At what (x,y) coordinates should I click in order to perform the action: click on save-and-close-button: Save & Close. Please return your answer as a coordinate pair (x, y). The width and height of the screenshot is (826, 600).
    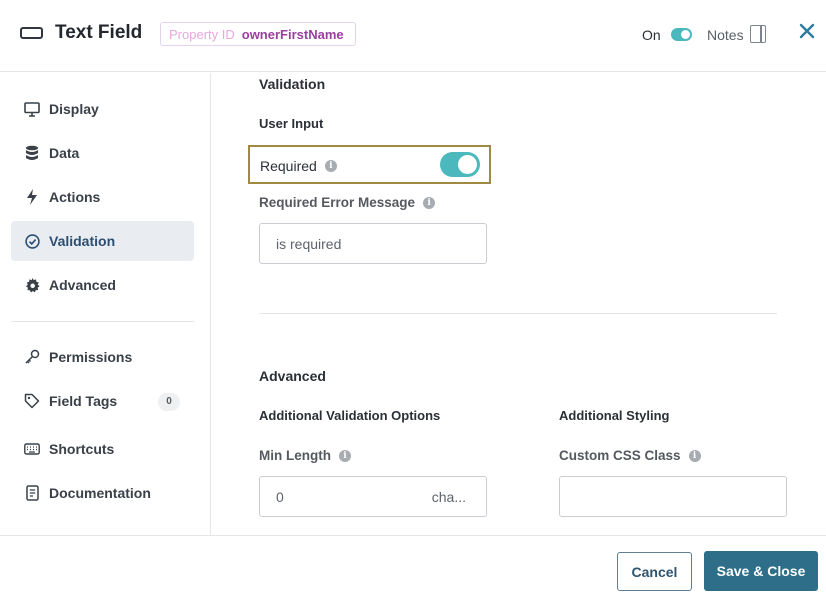
    Looking at the image, I should click on (761, 571).